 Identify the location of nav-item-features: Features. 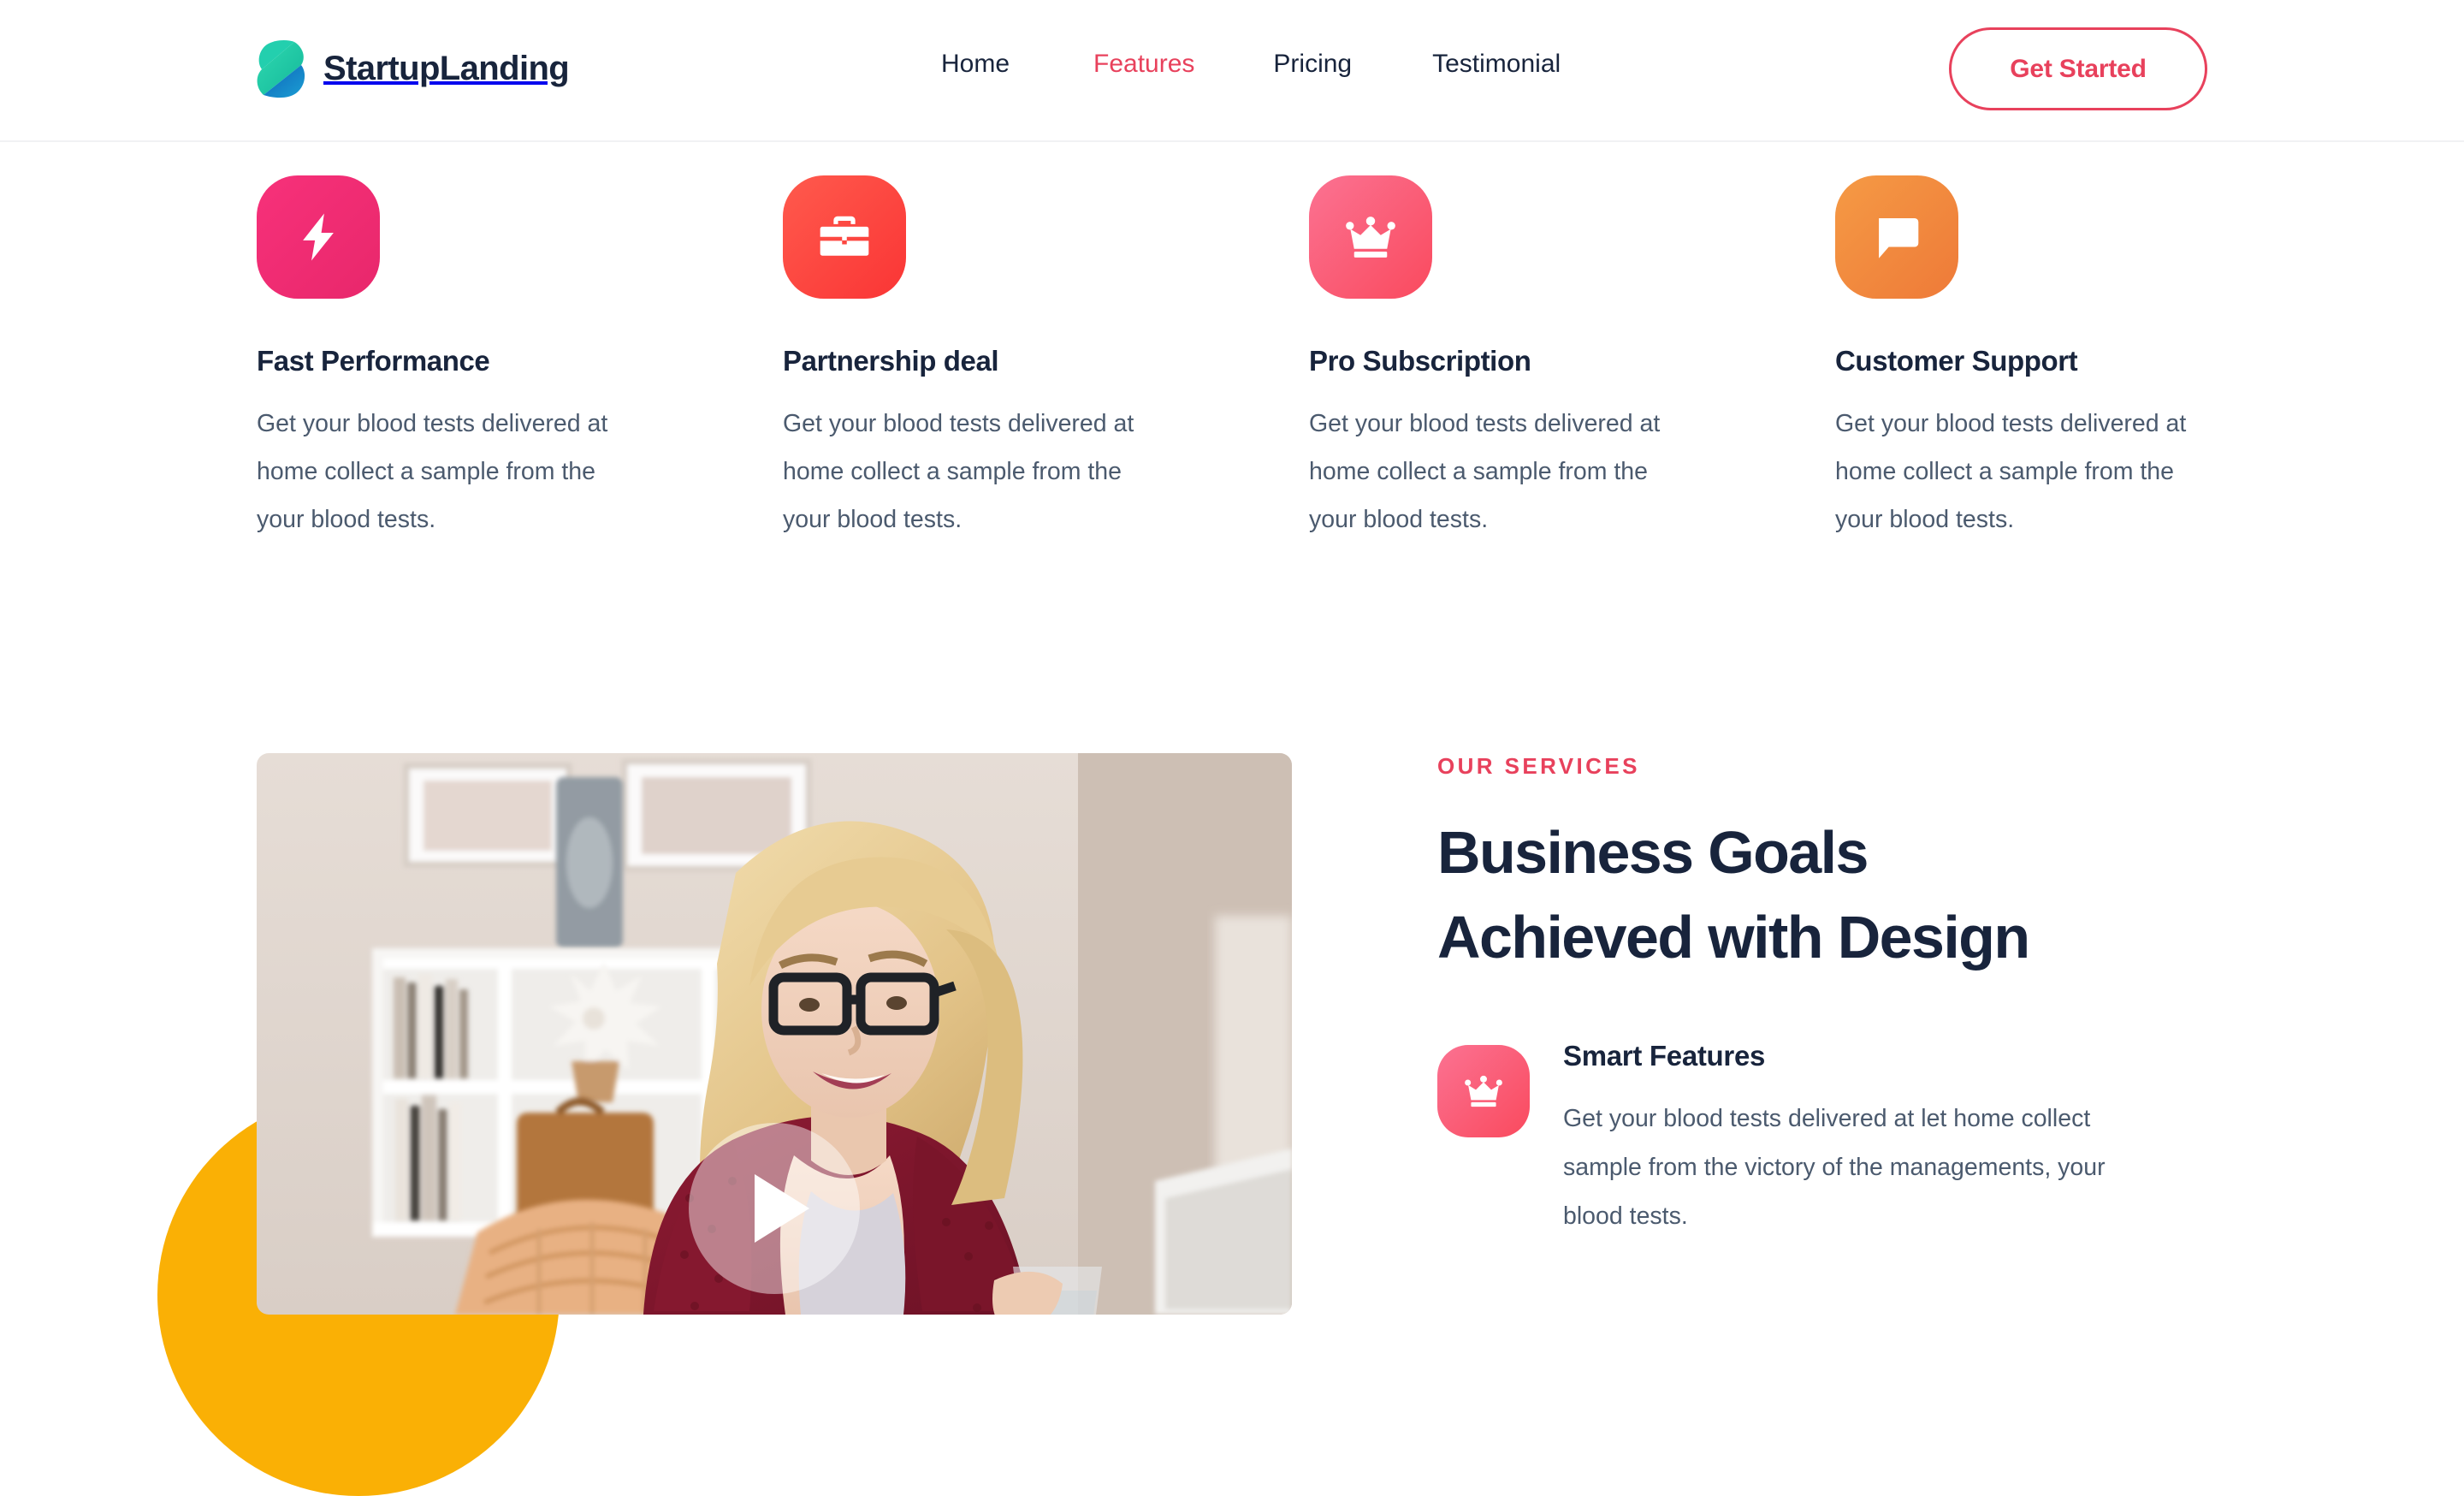
(1143, 64).